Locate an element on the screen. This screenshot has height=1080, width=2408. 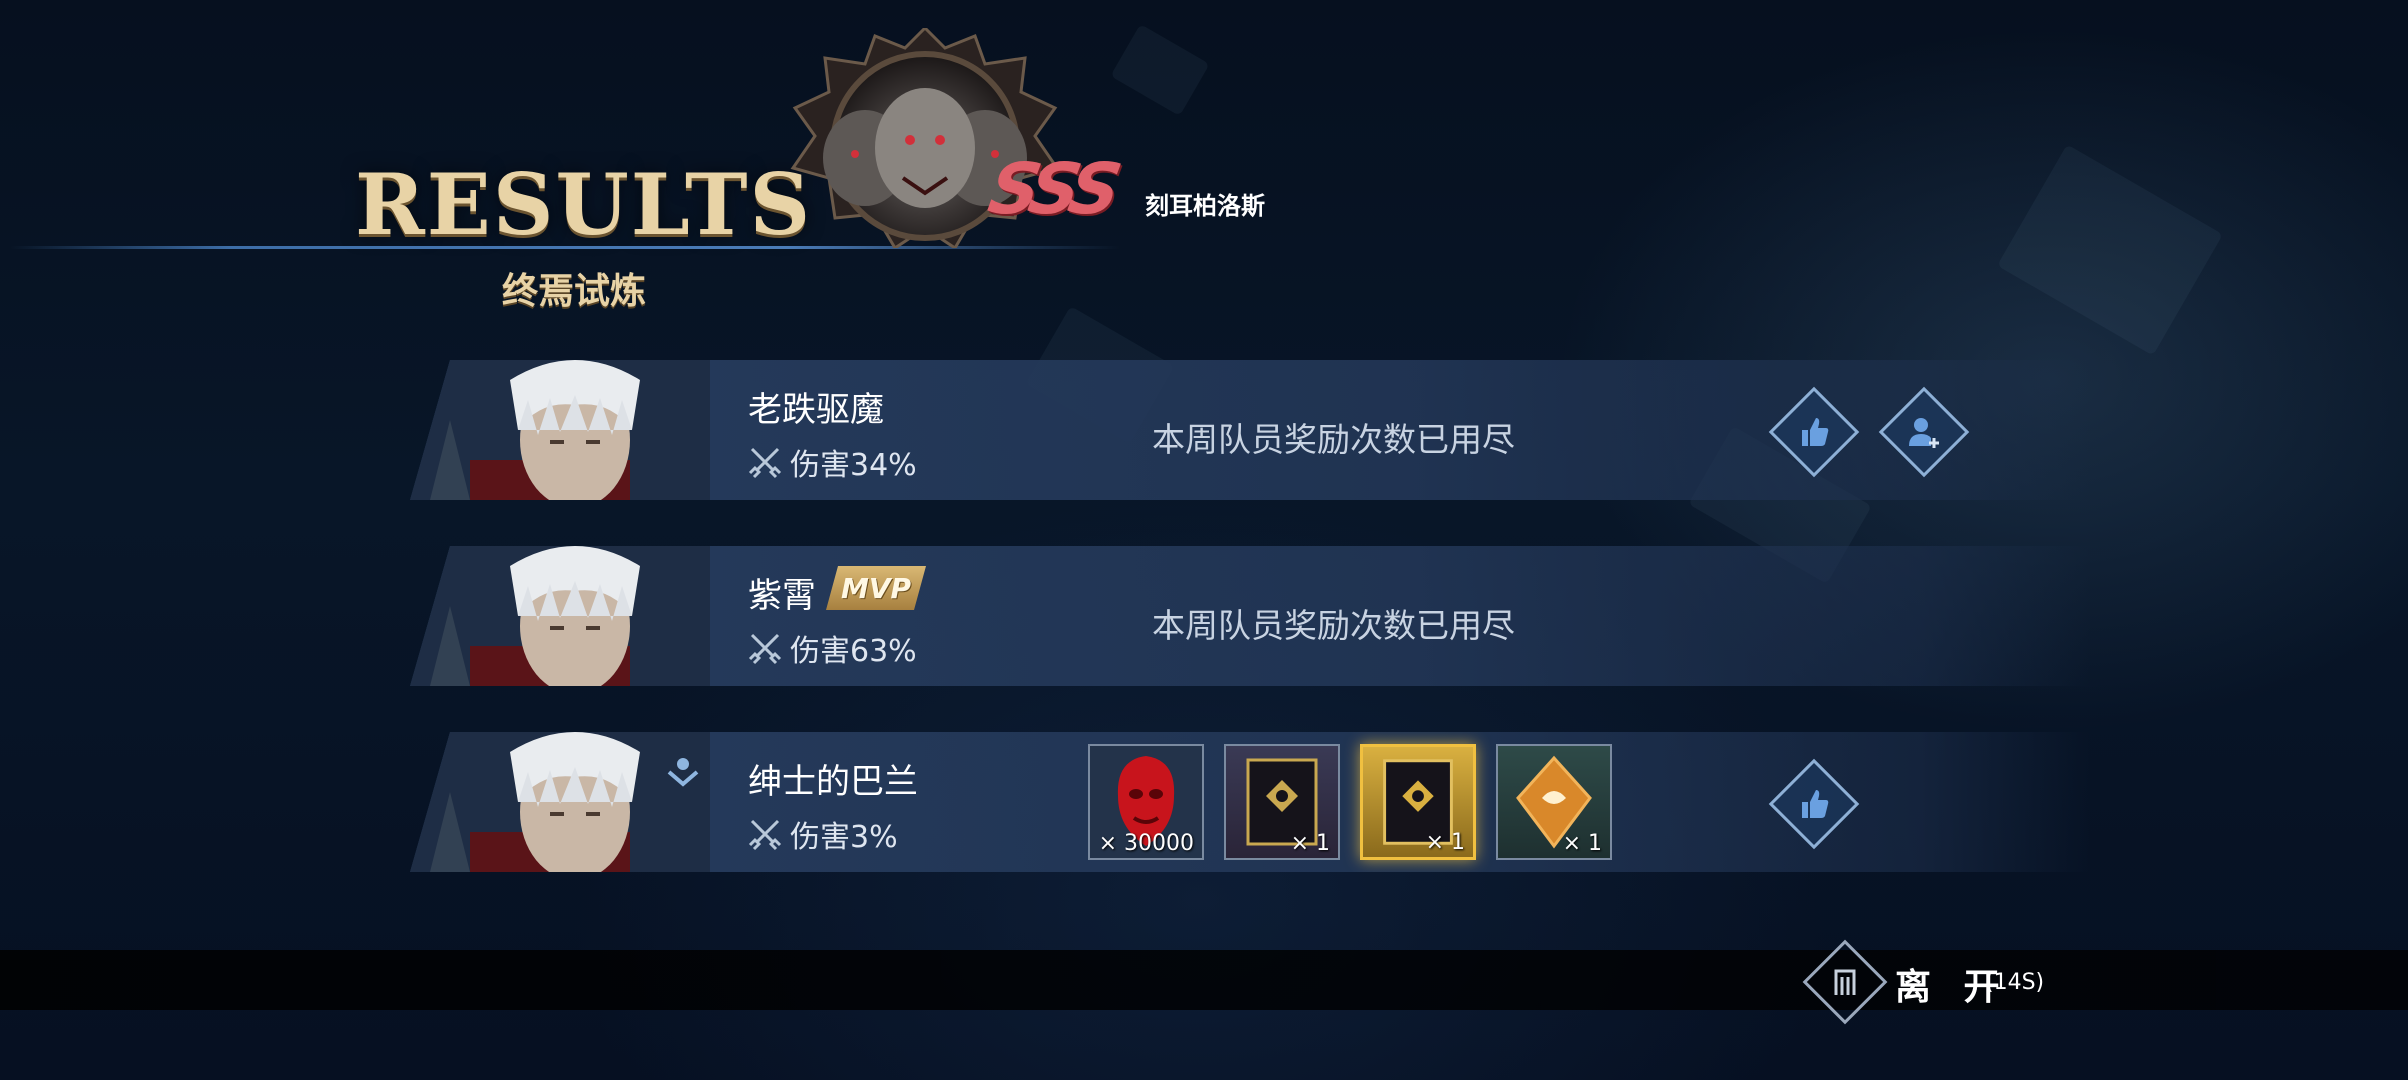
mvp-badge: MVP is located at coordinates (876, 588).